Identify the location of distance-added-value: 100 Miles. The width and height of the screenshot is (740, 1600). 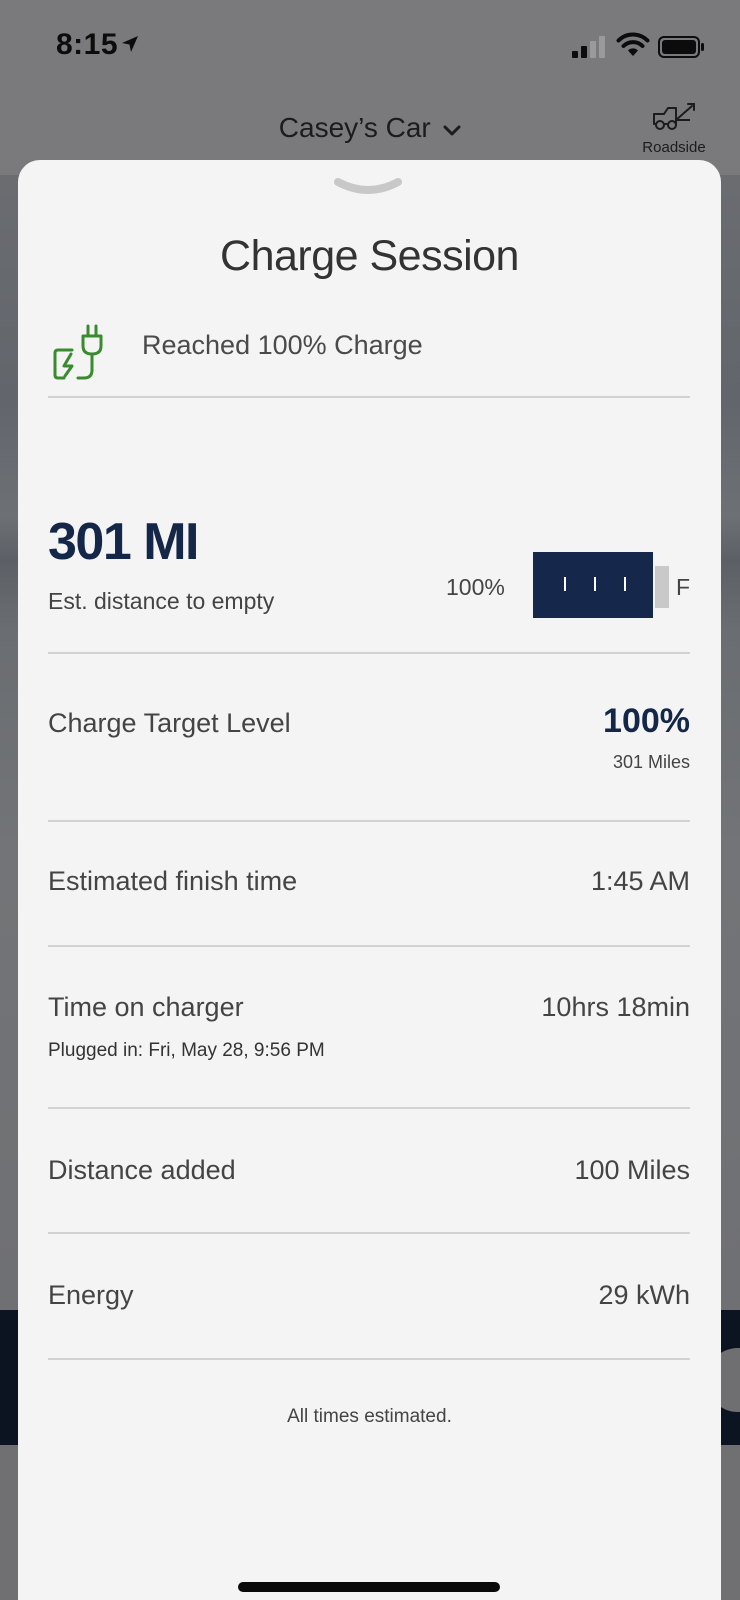
(632, 1170).